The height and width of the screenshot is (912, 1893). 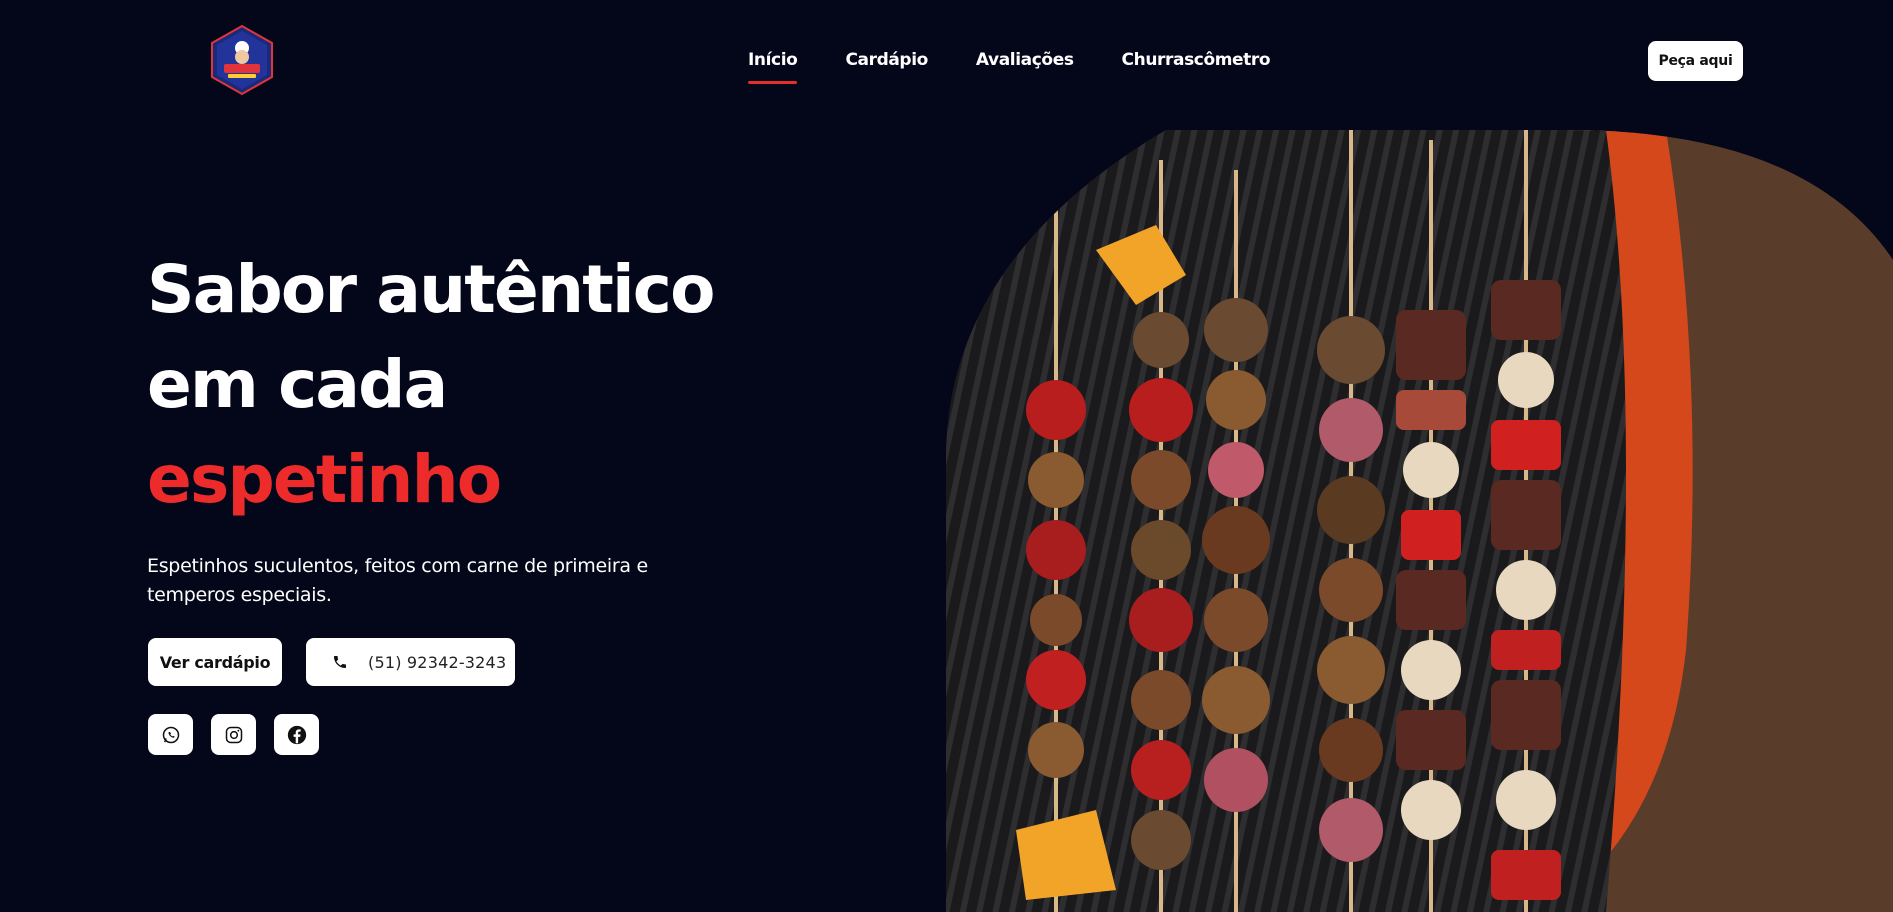 I want to click on nav-item-cardapio: Cardápio, so click(x=886, y=60).